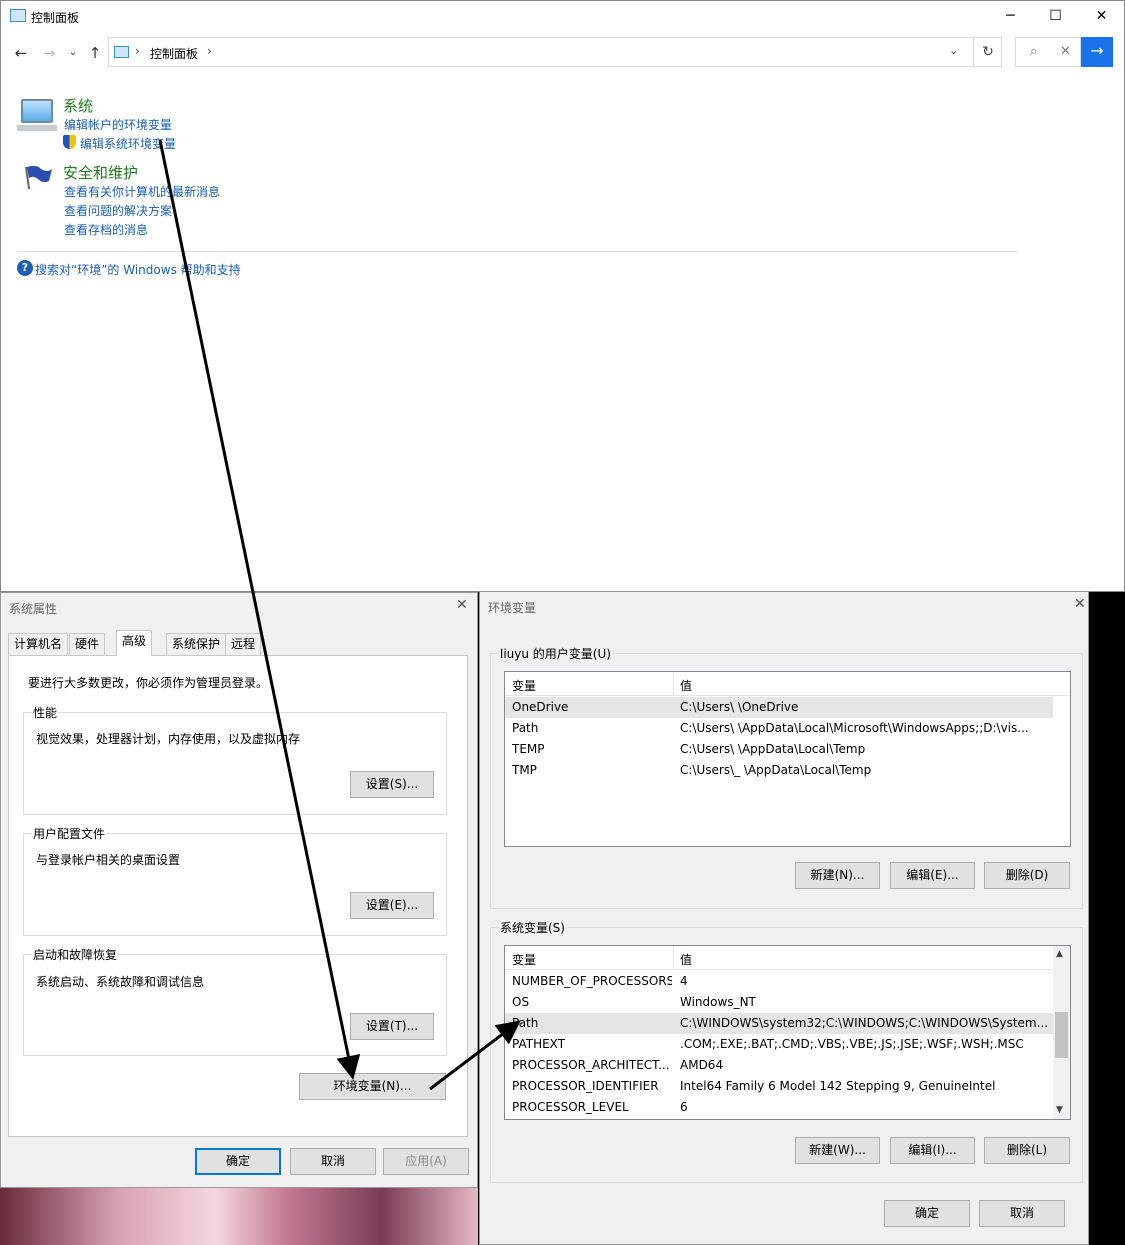  Describe the element at coordinates (73, 53) in the screenshot. I see `recent-chevron-down-icon: ⌄` at that location.